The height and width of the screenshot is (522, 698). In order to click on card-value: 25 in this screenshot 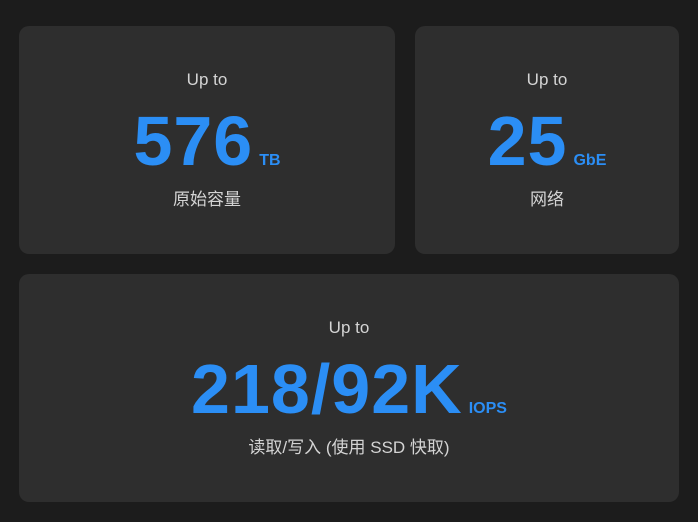, I will do `click(527, 141)`.